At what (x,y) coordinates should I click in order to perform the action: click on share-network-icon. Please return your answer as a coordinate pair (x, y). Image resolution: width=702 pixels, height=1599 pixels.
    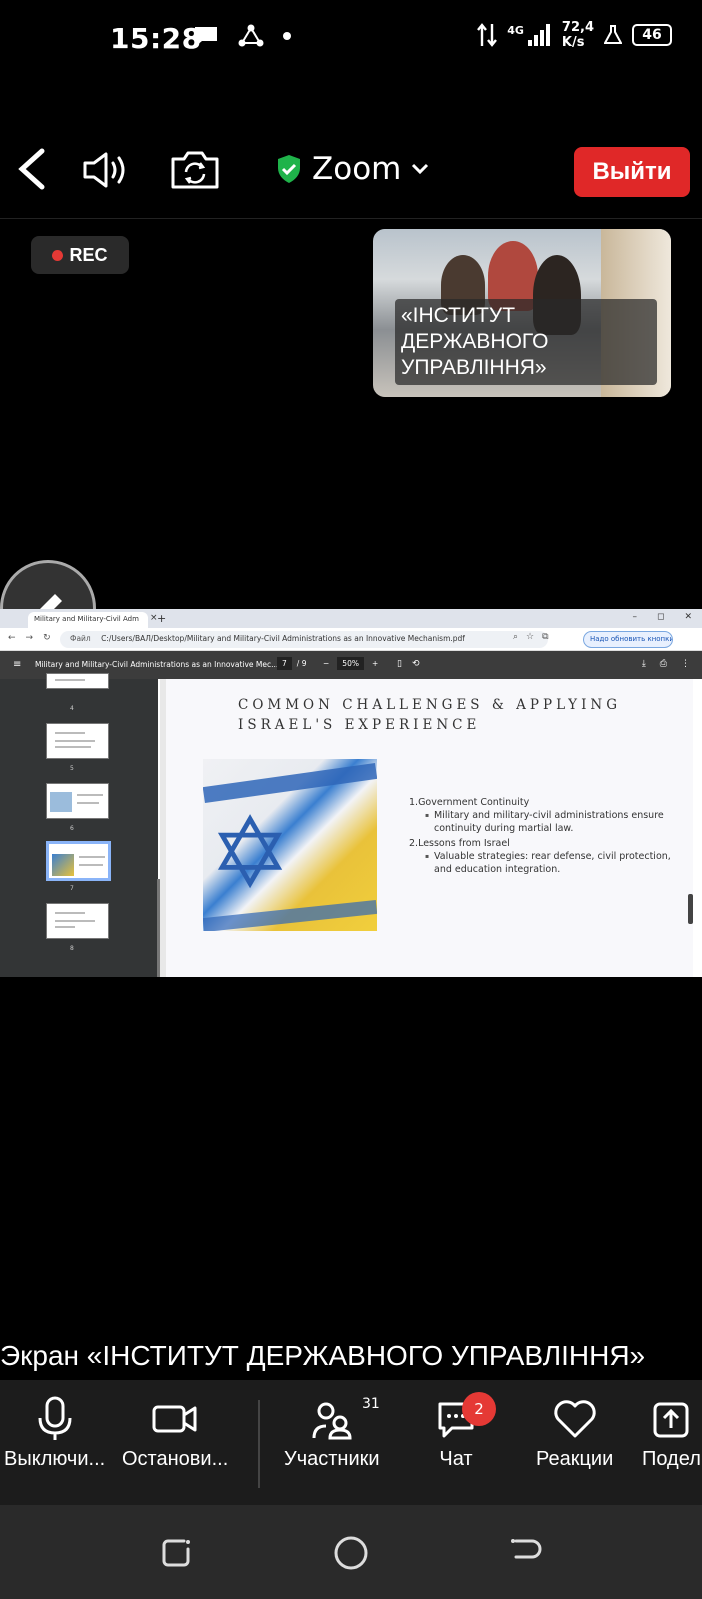
    Looking at the image, I should click on (251, 35).